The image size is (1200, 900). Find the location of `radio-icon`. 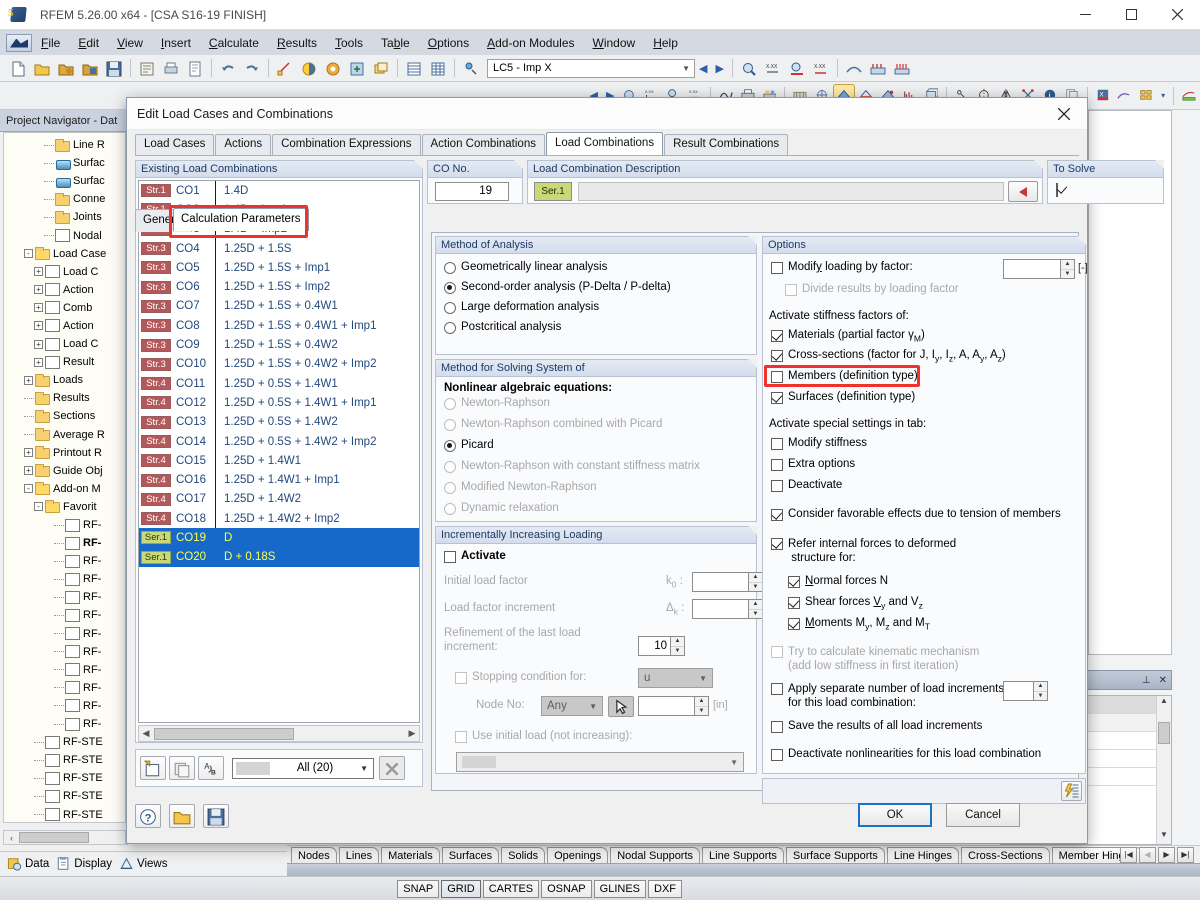

radio-icon is located at coordinates (450, 509).